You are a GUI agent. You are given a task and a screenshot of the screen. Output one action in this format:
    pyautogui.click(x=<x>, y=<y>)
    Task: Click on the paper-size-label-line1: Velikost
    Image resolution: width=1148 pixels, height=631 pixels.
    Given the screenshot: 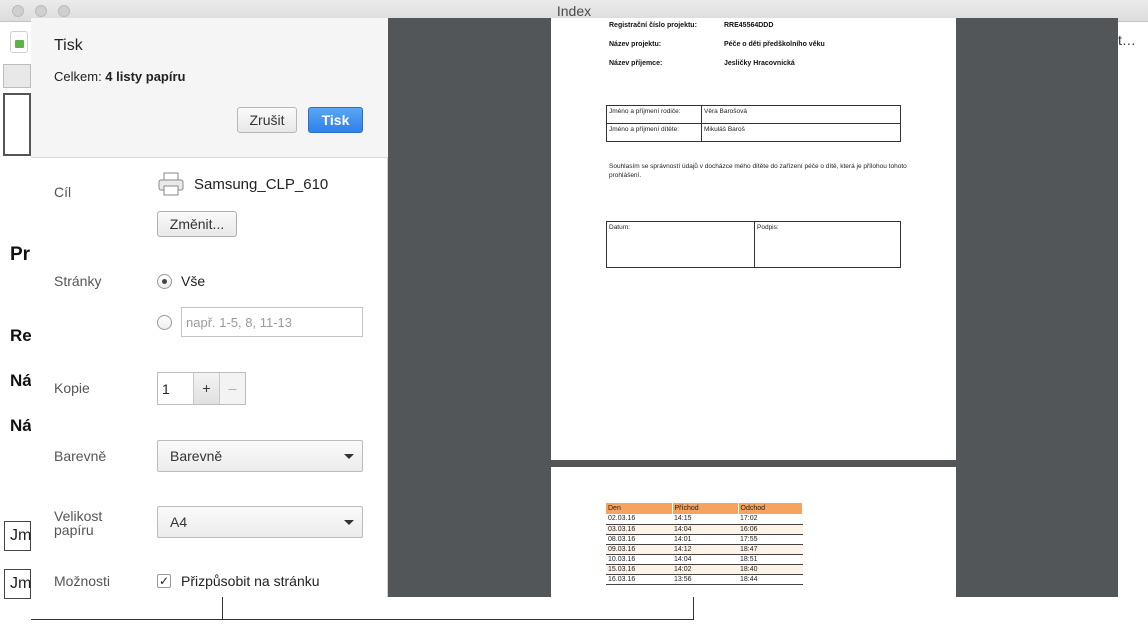 What is the action you would take?
    pyautogui.click(x=78, y=516)
    